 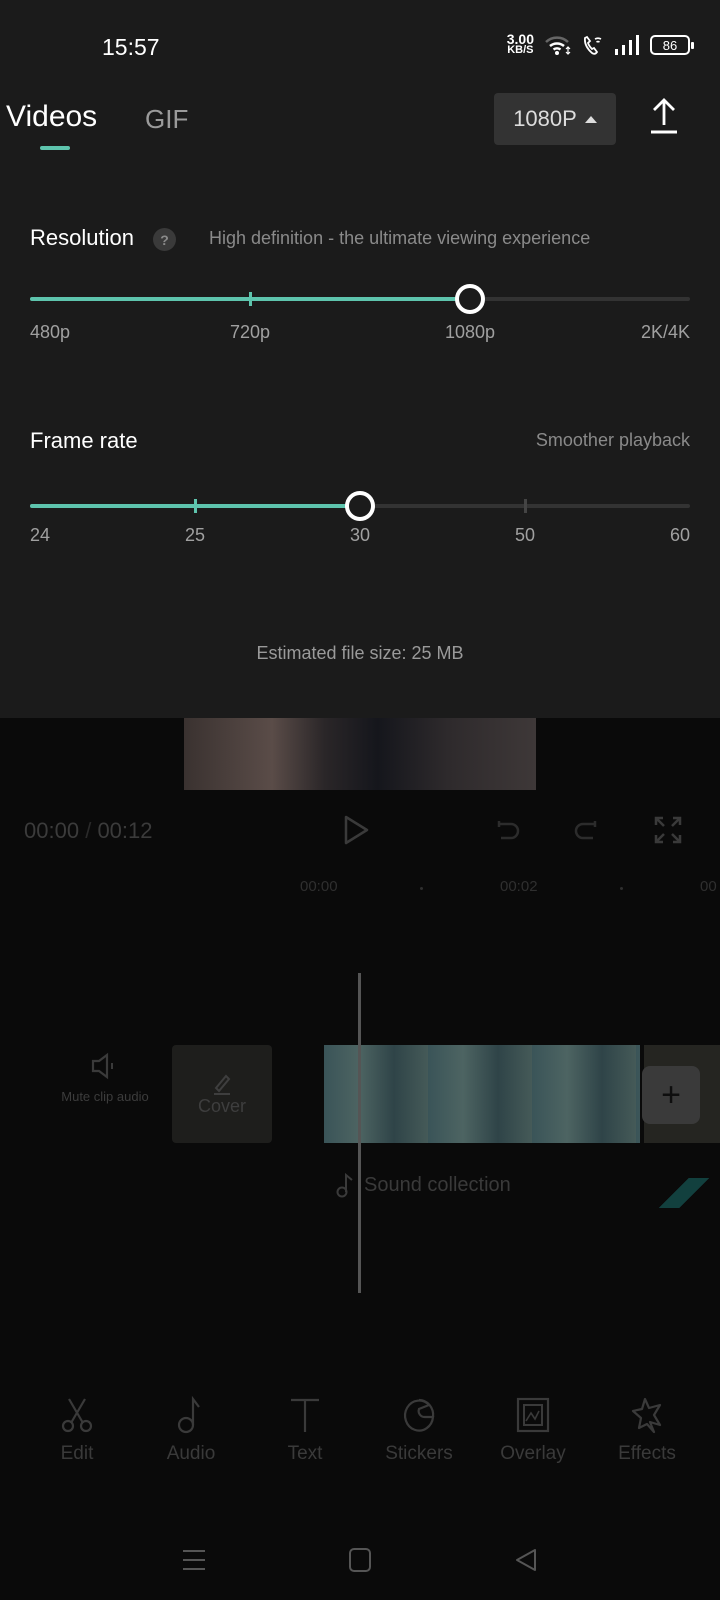 I want to click on upload-icon, so click(x=664, y=116).